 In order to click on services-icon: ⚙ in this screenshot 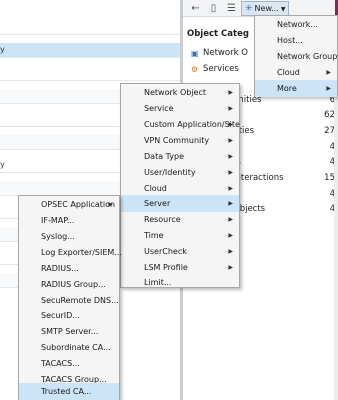, I will do `click(195, 69)`.